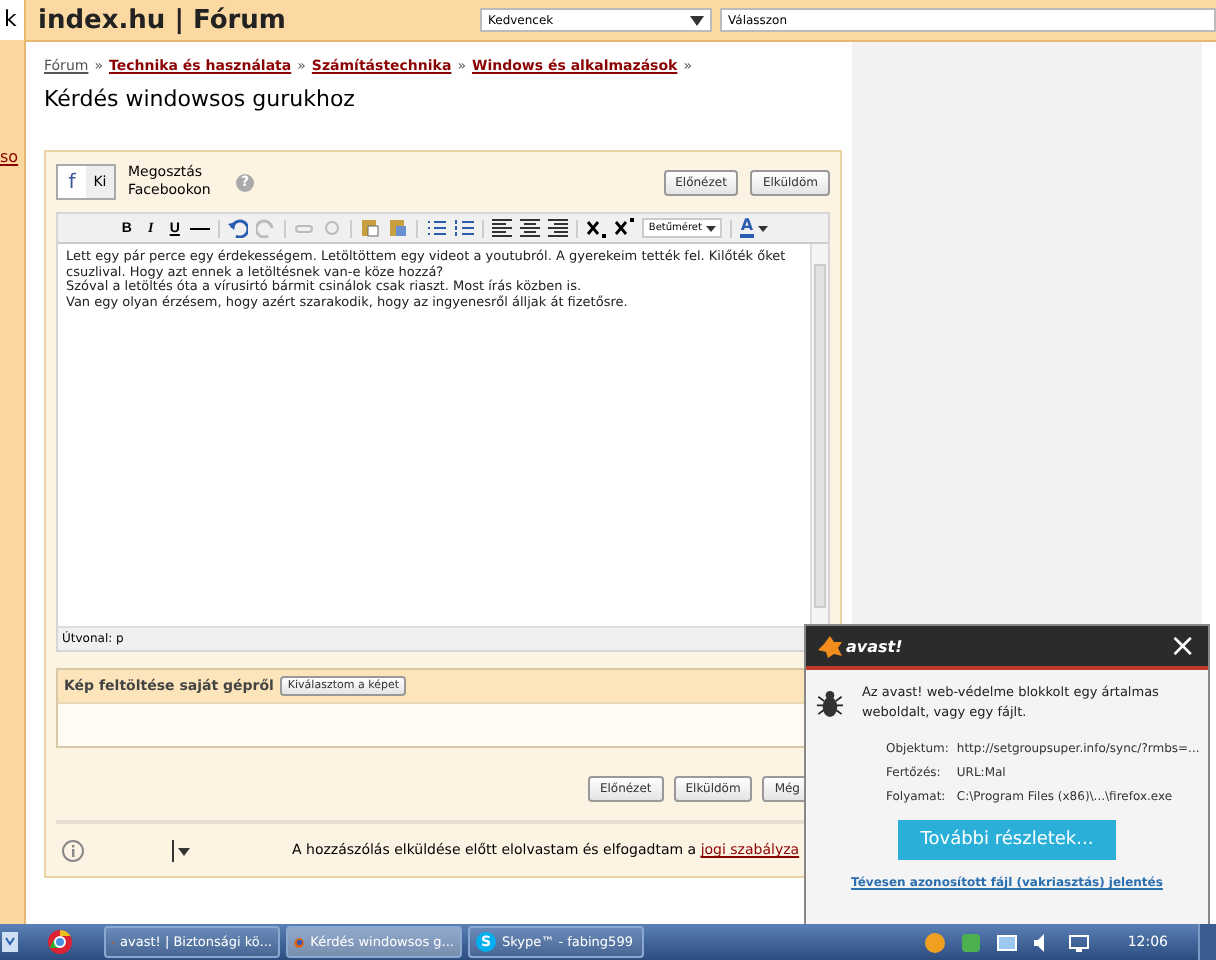  I want to click on site-logo: index.hu | Fórum, so click(259, 20).